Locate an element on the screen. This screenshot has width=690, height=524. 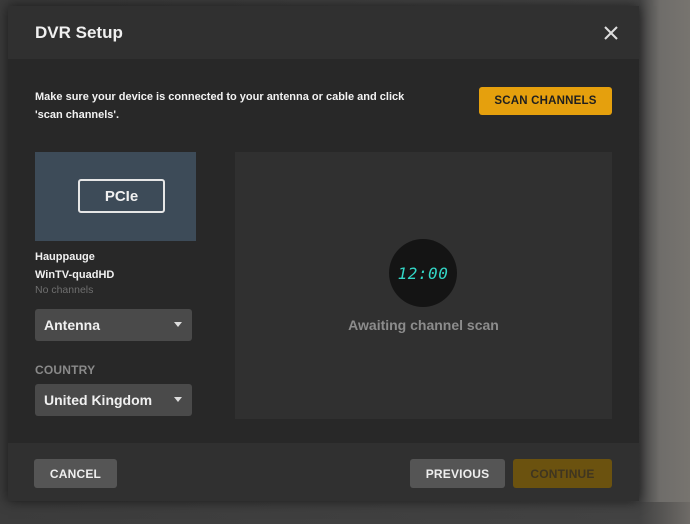
backdrop is located at coordinates (4, 262).